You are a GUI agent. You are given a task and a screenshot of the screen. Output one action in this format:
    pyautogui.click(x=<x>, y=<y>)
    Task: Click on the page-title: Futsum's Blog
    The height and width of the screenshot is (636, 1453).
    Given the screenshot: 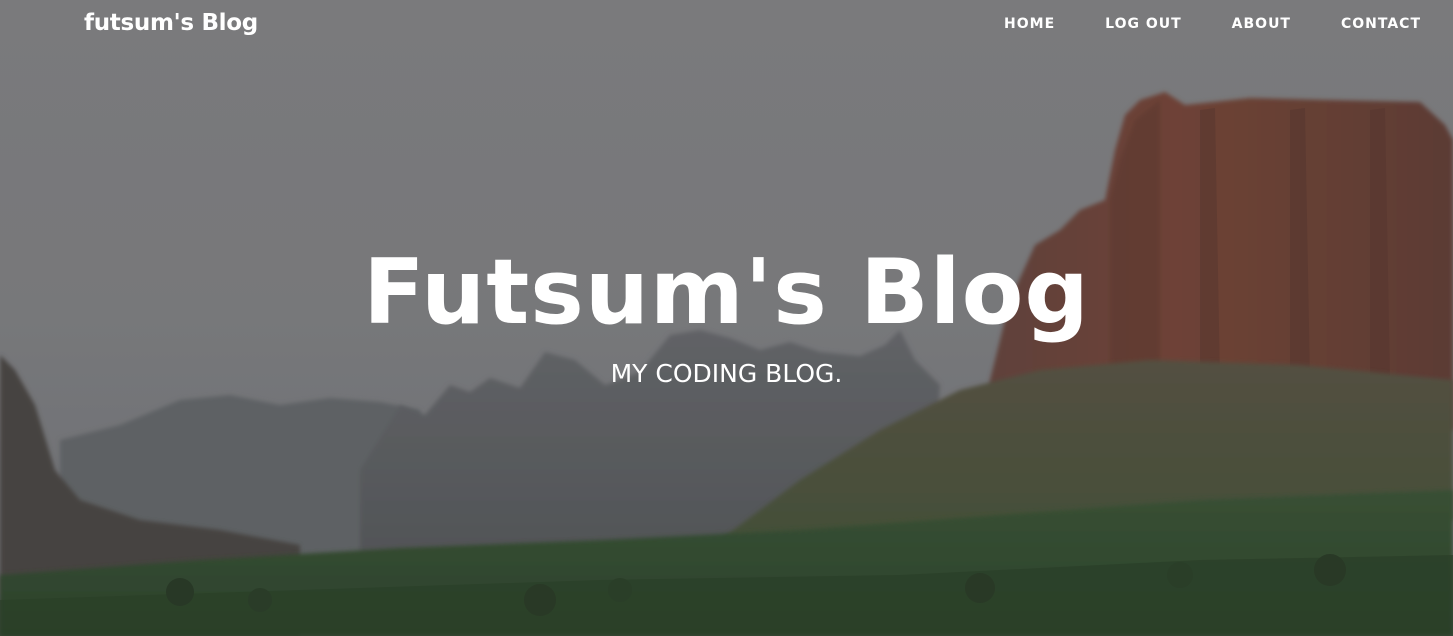 What is the action you would take?
    pyautogui.click(x=726, y=292)
    